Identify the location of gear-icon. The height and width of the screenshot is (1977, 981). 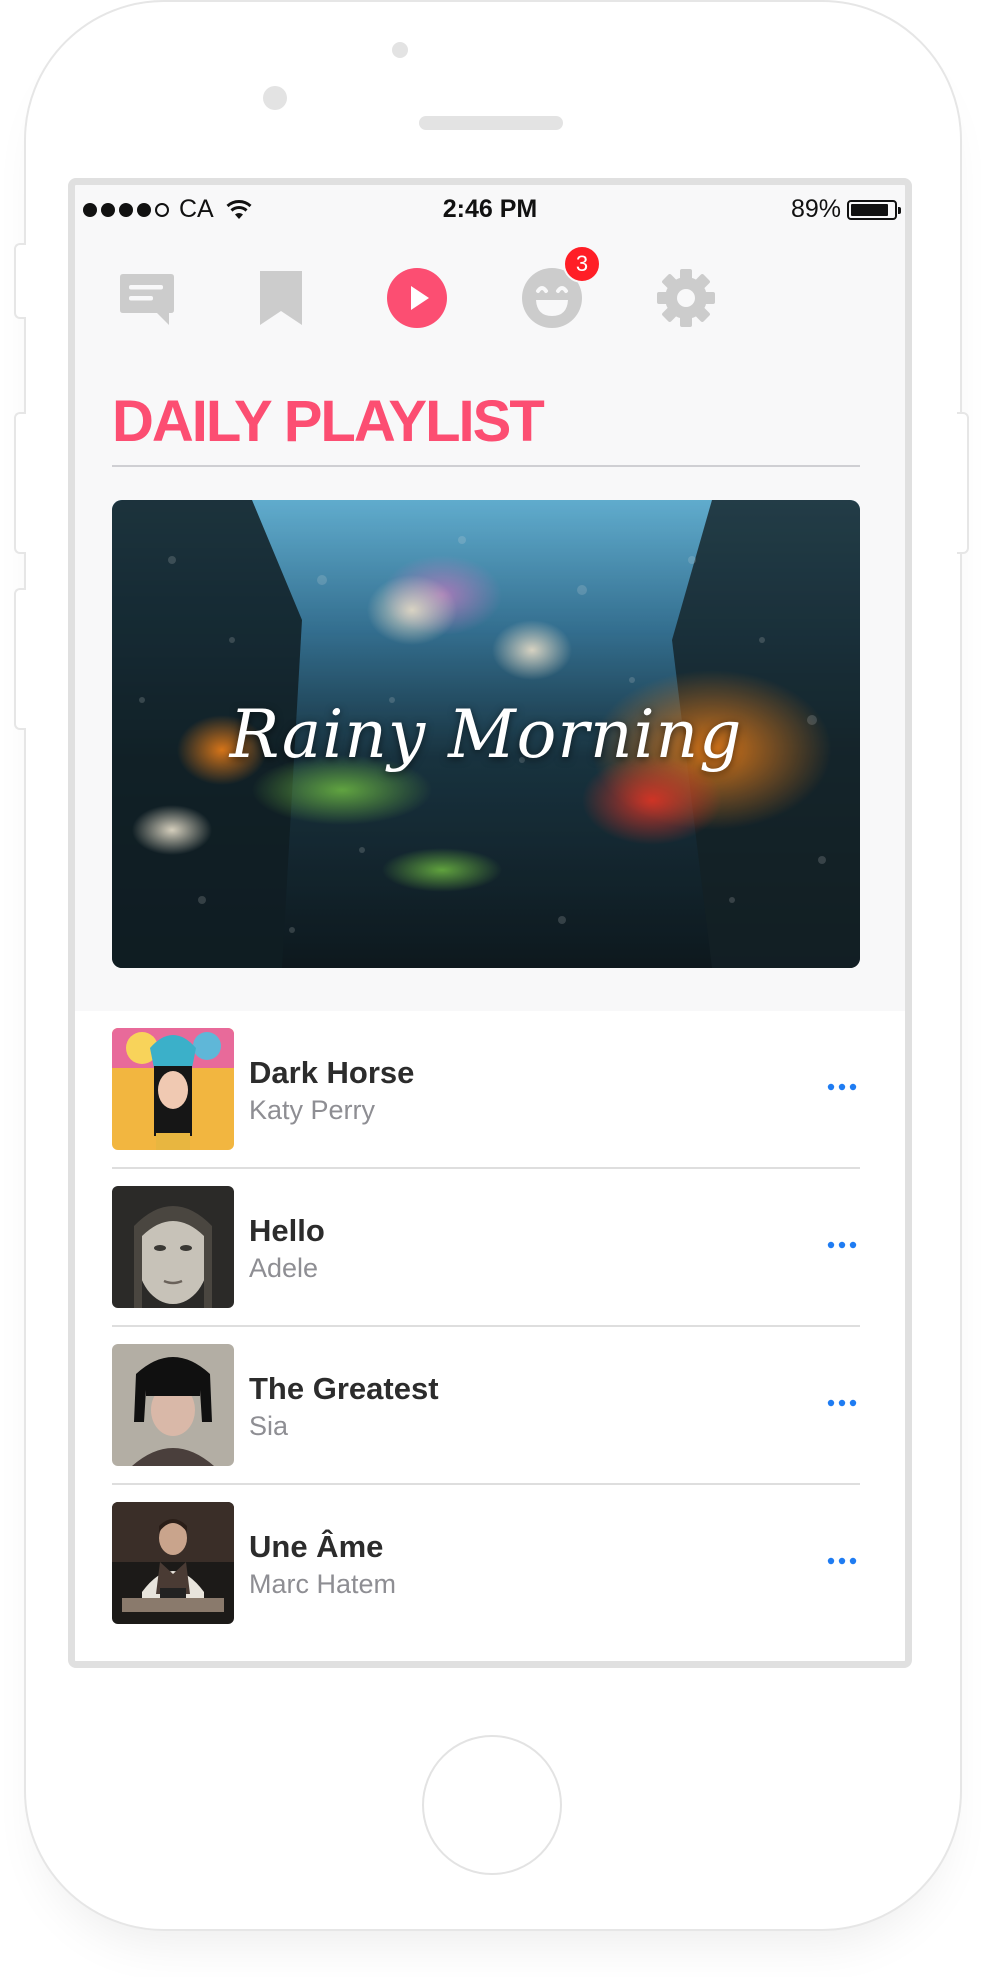
(686, 298).